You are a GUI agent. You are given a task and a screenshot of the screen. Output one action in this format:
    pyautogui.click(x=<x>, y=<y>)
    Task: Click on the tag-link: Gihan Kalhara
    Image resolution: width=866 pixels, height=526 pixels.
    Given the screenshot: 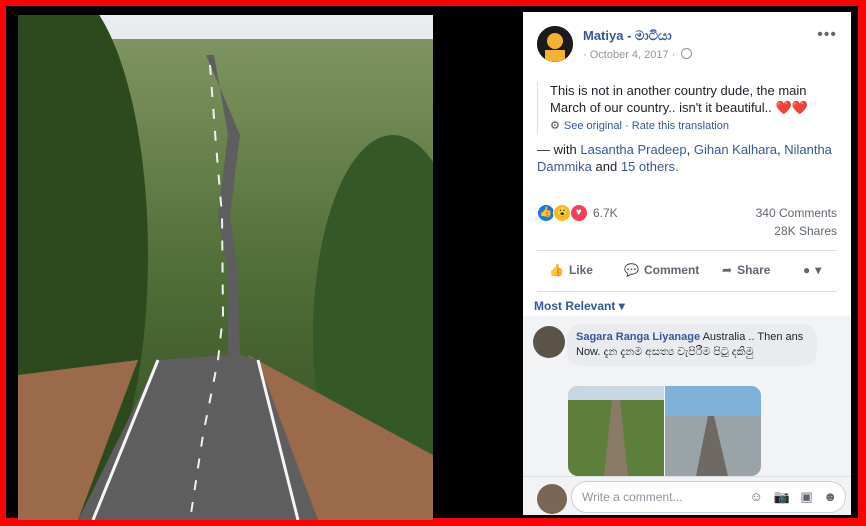 What is the action you would take?
    pyautogui.click(x=735, y=149)
    